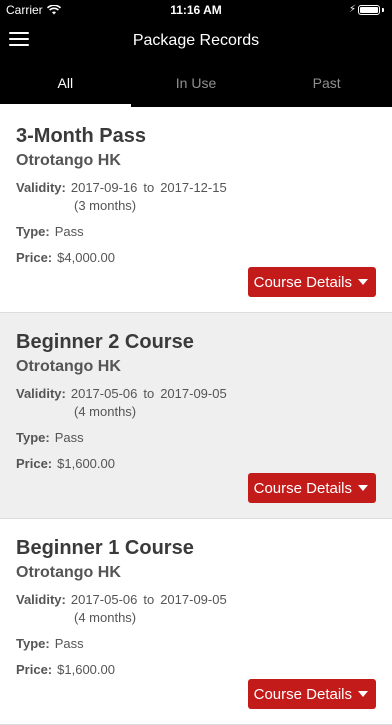  What do you see at coordinates (81, 136) in the screenshot?
I see `package-title: 3-Month Pass` at bounding box center [81, 136].